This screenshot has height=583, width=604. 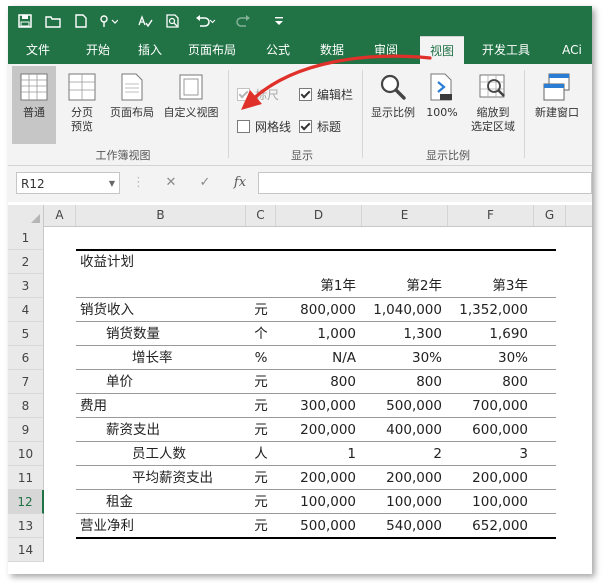 What do you see at coordinates (261, 215) in the screenshot?
I see `column-header-c: C` at bounding box center [261, 215].